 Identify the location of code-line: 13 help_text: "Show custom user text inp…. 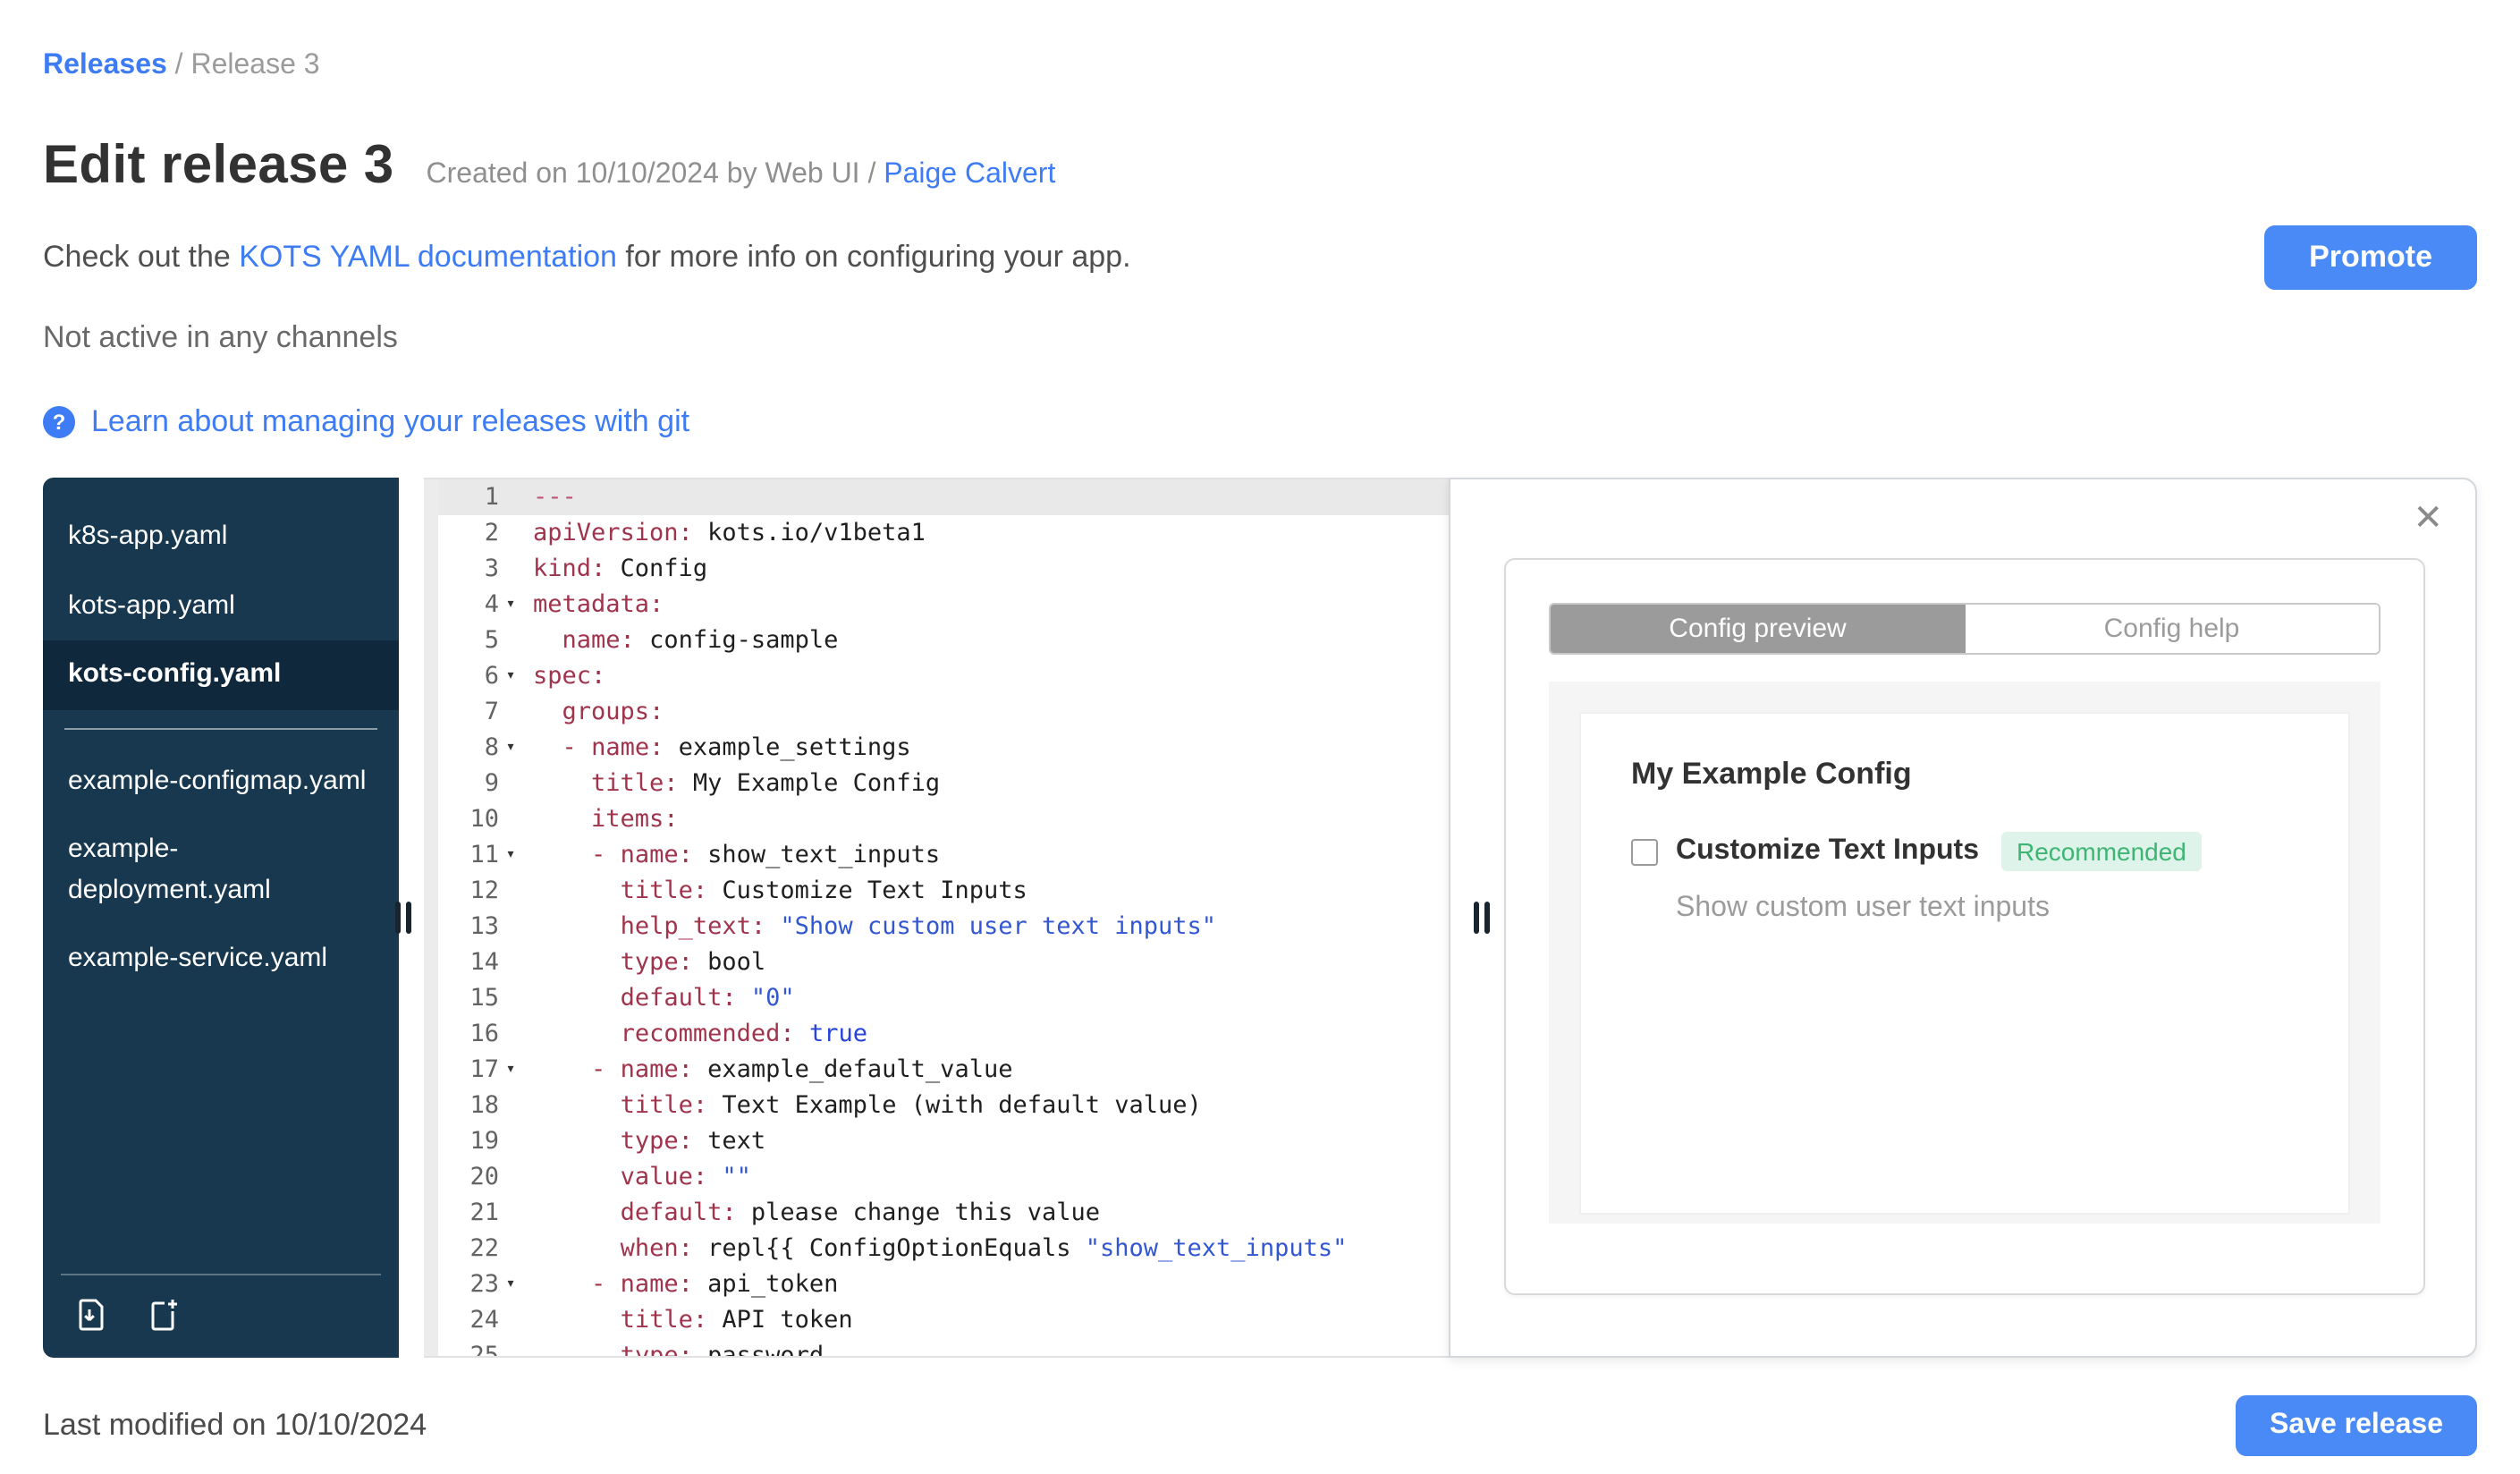
(944, 927).